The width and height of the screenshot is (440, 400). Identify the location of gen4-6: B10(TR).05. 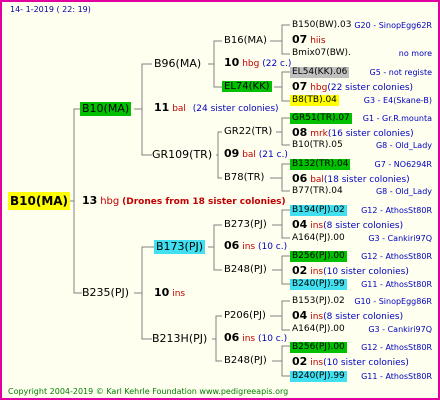
(317, 145).